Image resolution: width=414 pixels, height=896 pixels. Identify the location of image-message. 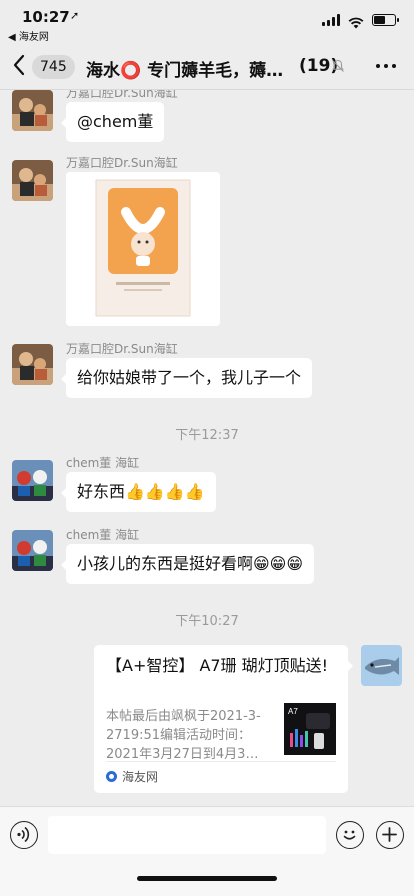
(143, 249).